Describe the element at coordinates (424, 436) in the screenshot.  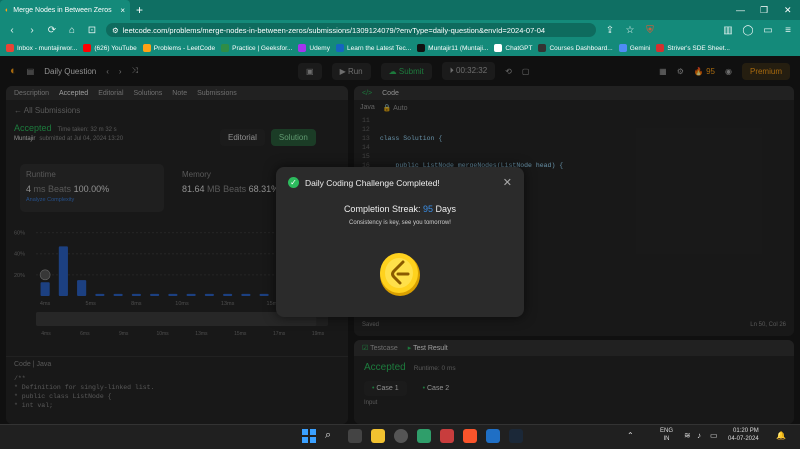
I see `pycharm-icon` at that location.